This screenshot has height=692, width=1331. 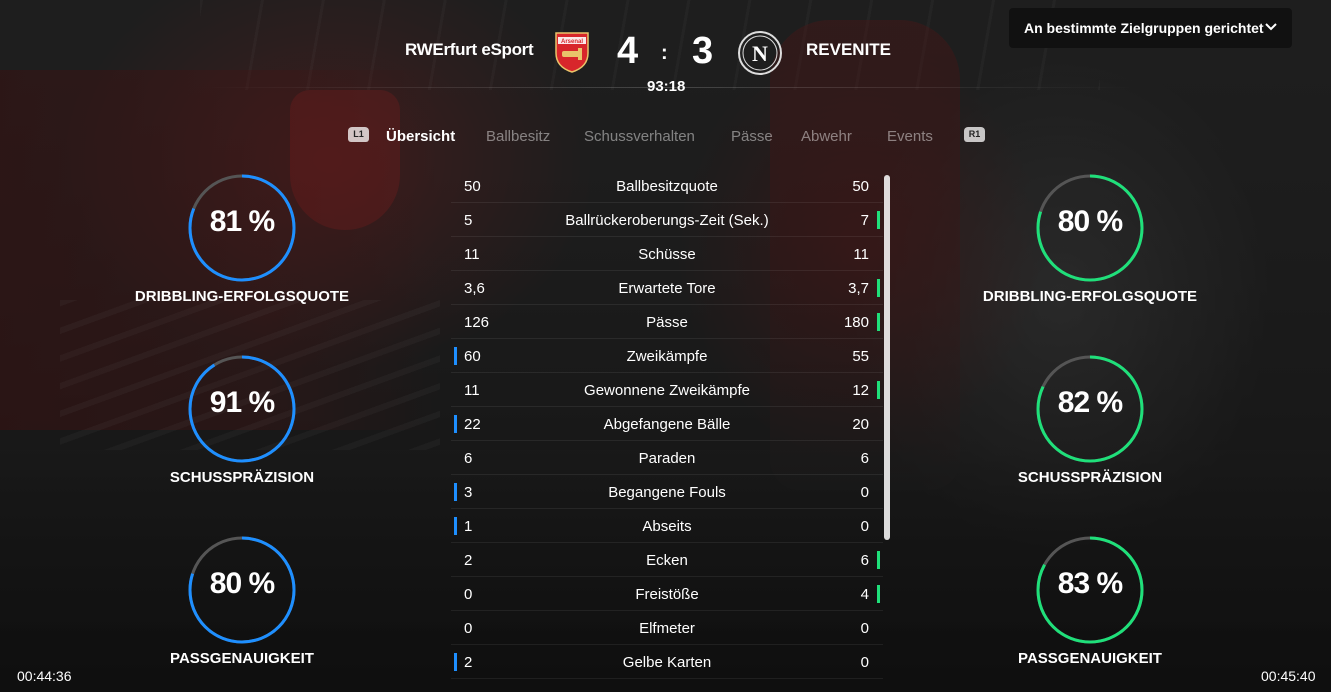 What do you see at coordinates (665, 87) in the screenshot?
I see `header-divider` at bounding box center [665, 87].